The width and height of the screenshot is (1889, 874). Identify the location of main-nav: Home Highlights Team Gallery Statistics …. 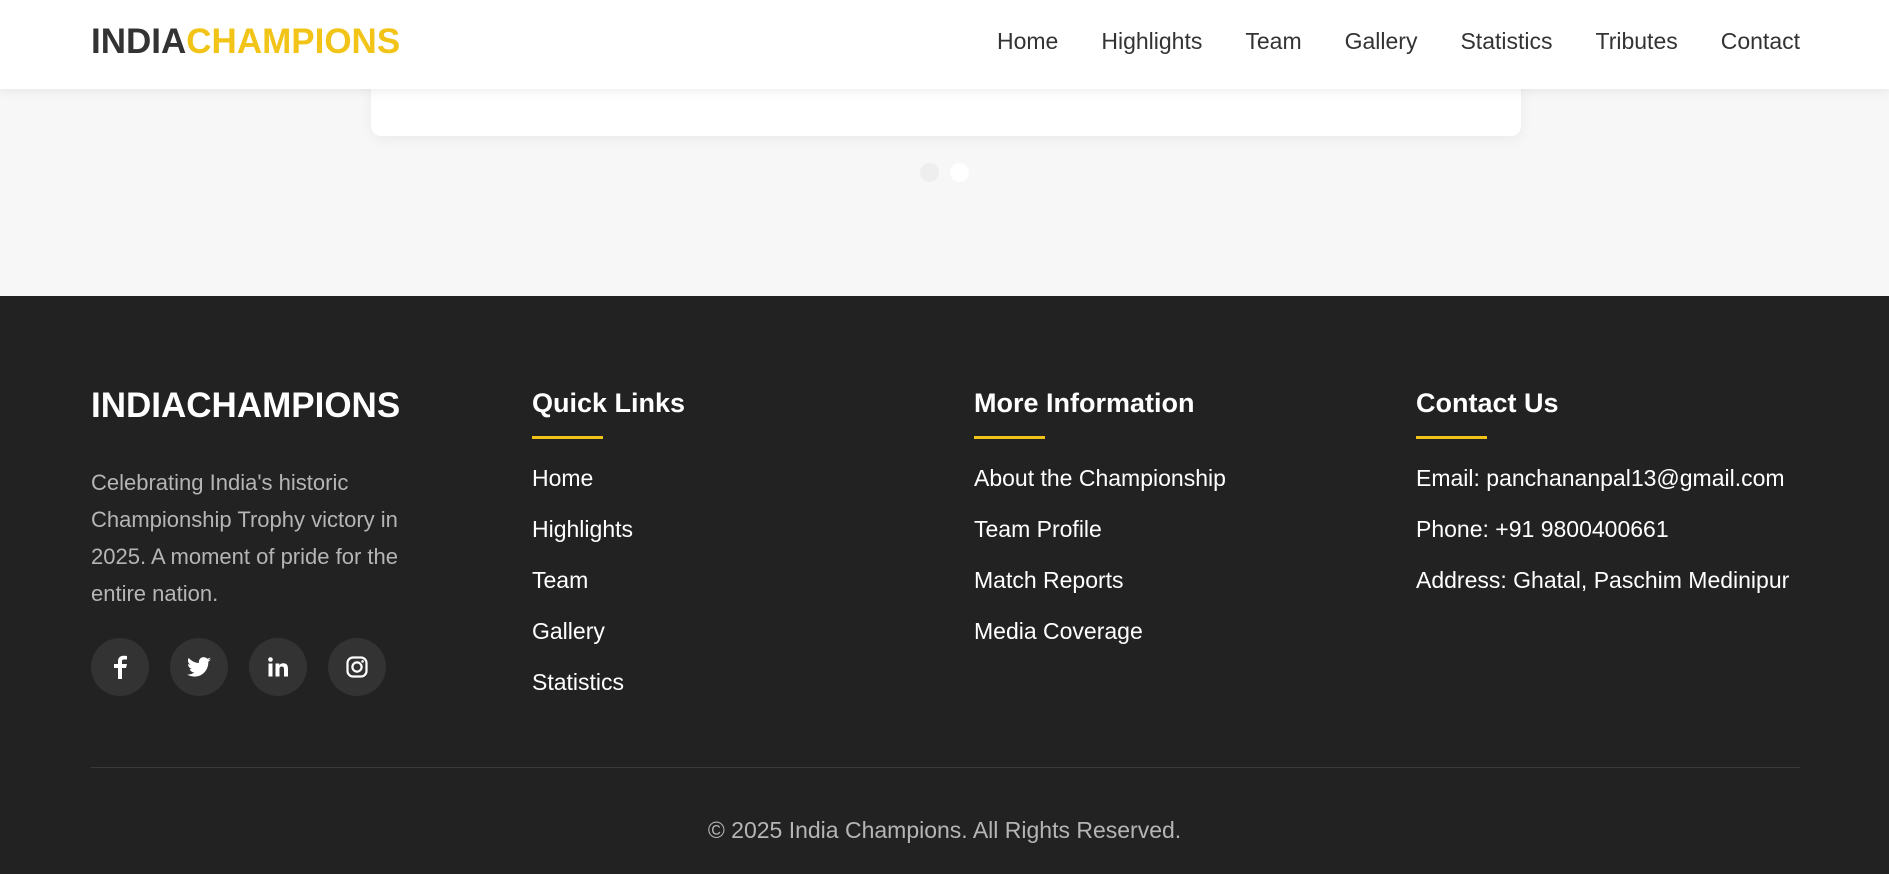
(1398, 41).